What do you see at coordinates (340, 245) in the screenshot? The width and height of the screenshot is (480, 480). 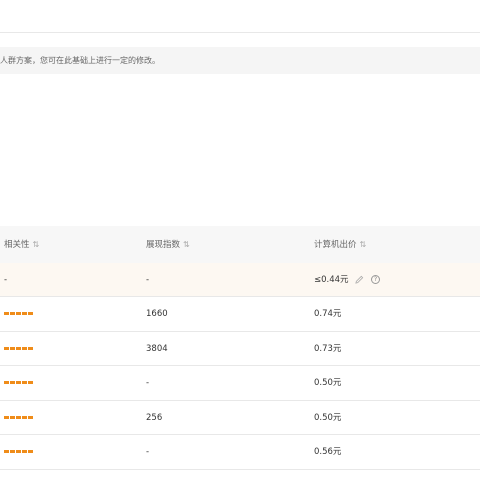 I see `header-pc-bid: 计算机出价 ⇅` at bounding box center [340, 245].